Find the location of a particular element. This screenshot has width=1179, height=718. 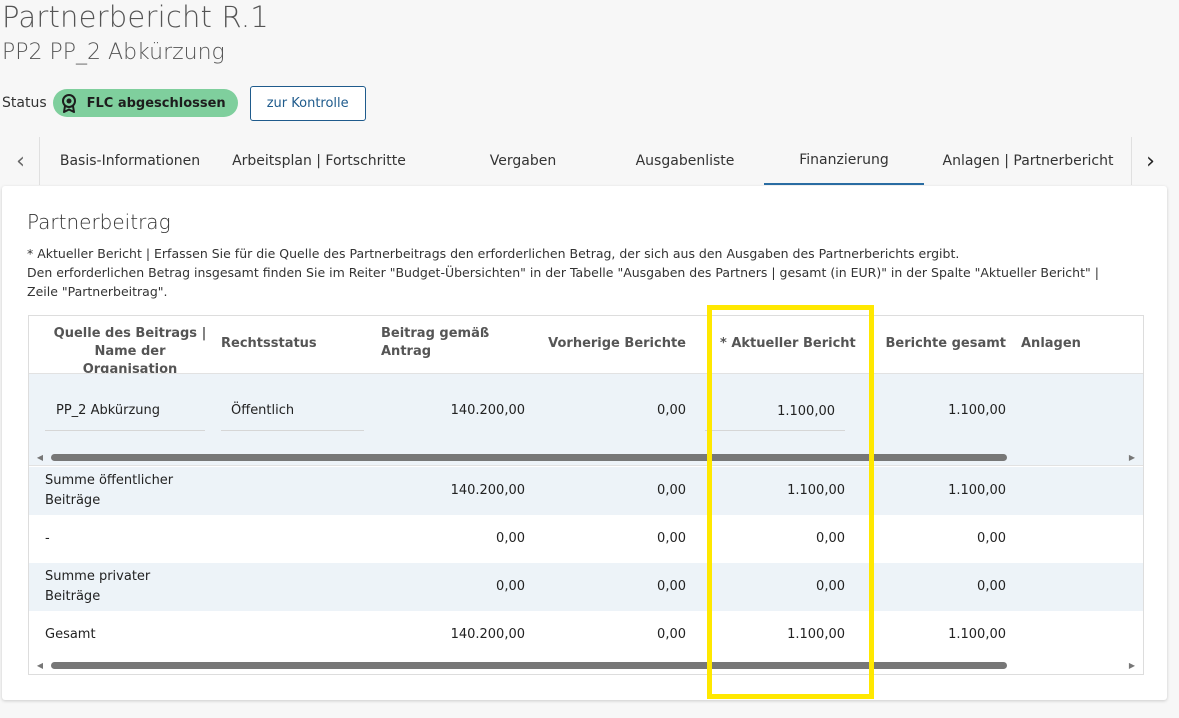

label-line: Summe öffentlicher is located at coordinates (109, 480).